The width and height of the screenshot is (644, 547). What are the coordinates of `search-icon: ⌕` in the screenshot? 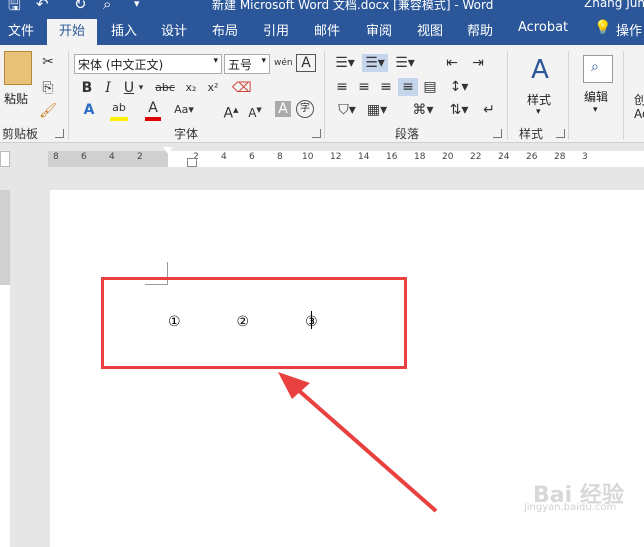 It's located at (598, 69).